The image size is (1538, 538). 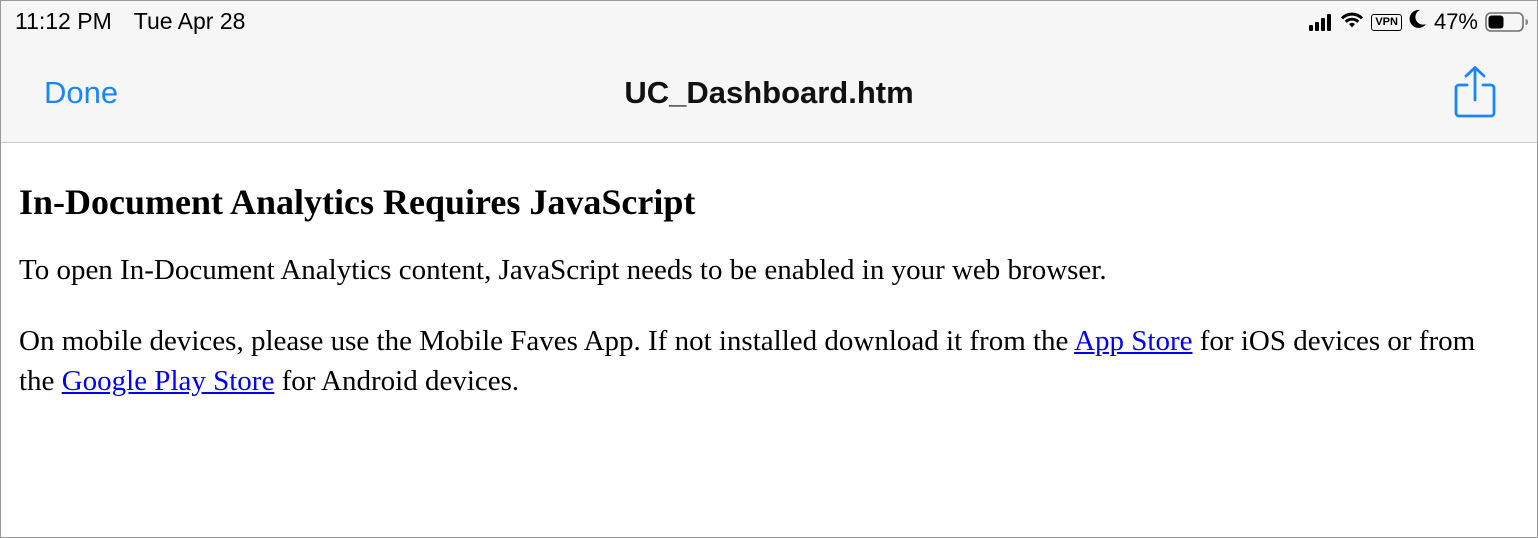 I want to click on status-time: 11:12 PM, so click(x=63, y=21).